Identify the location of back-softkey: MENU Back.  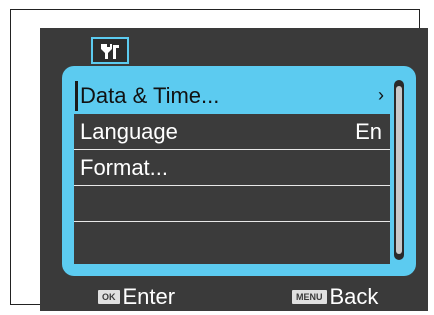
(335, 297).